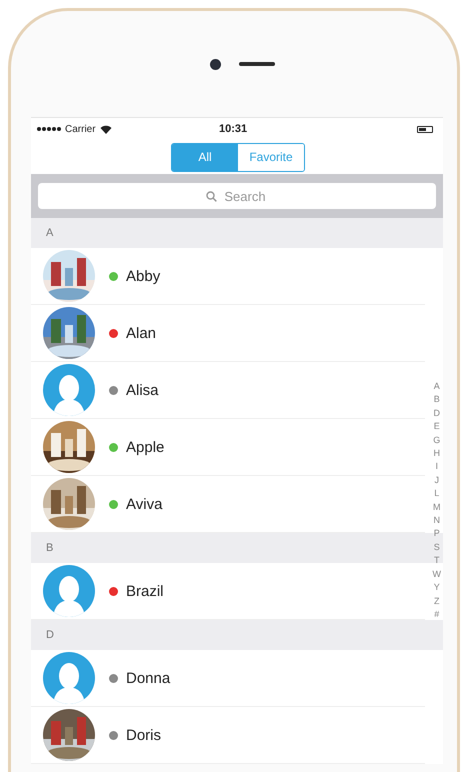  What do you see at coordinates (144, 735) in the screenshot?
I see `contact-name: Doris` at bounding box center [144, 735].